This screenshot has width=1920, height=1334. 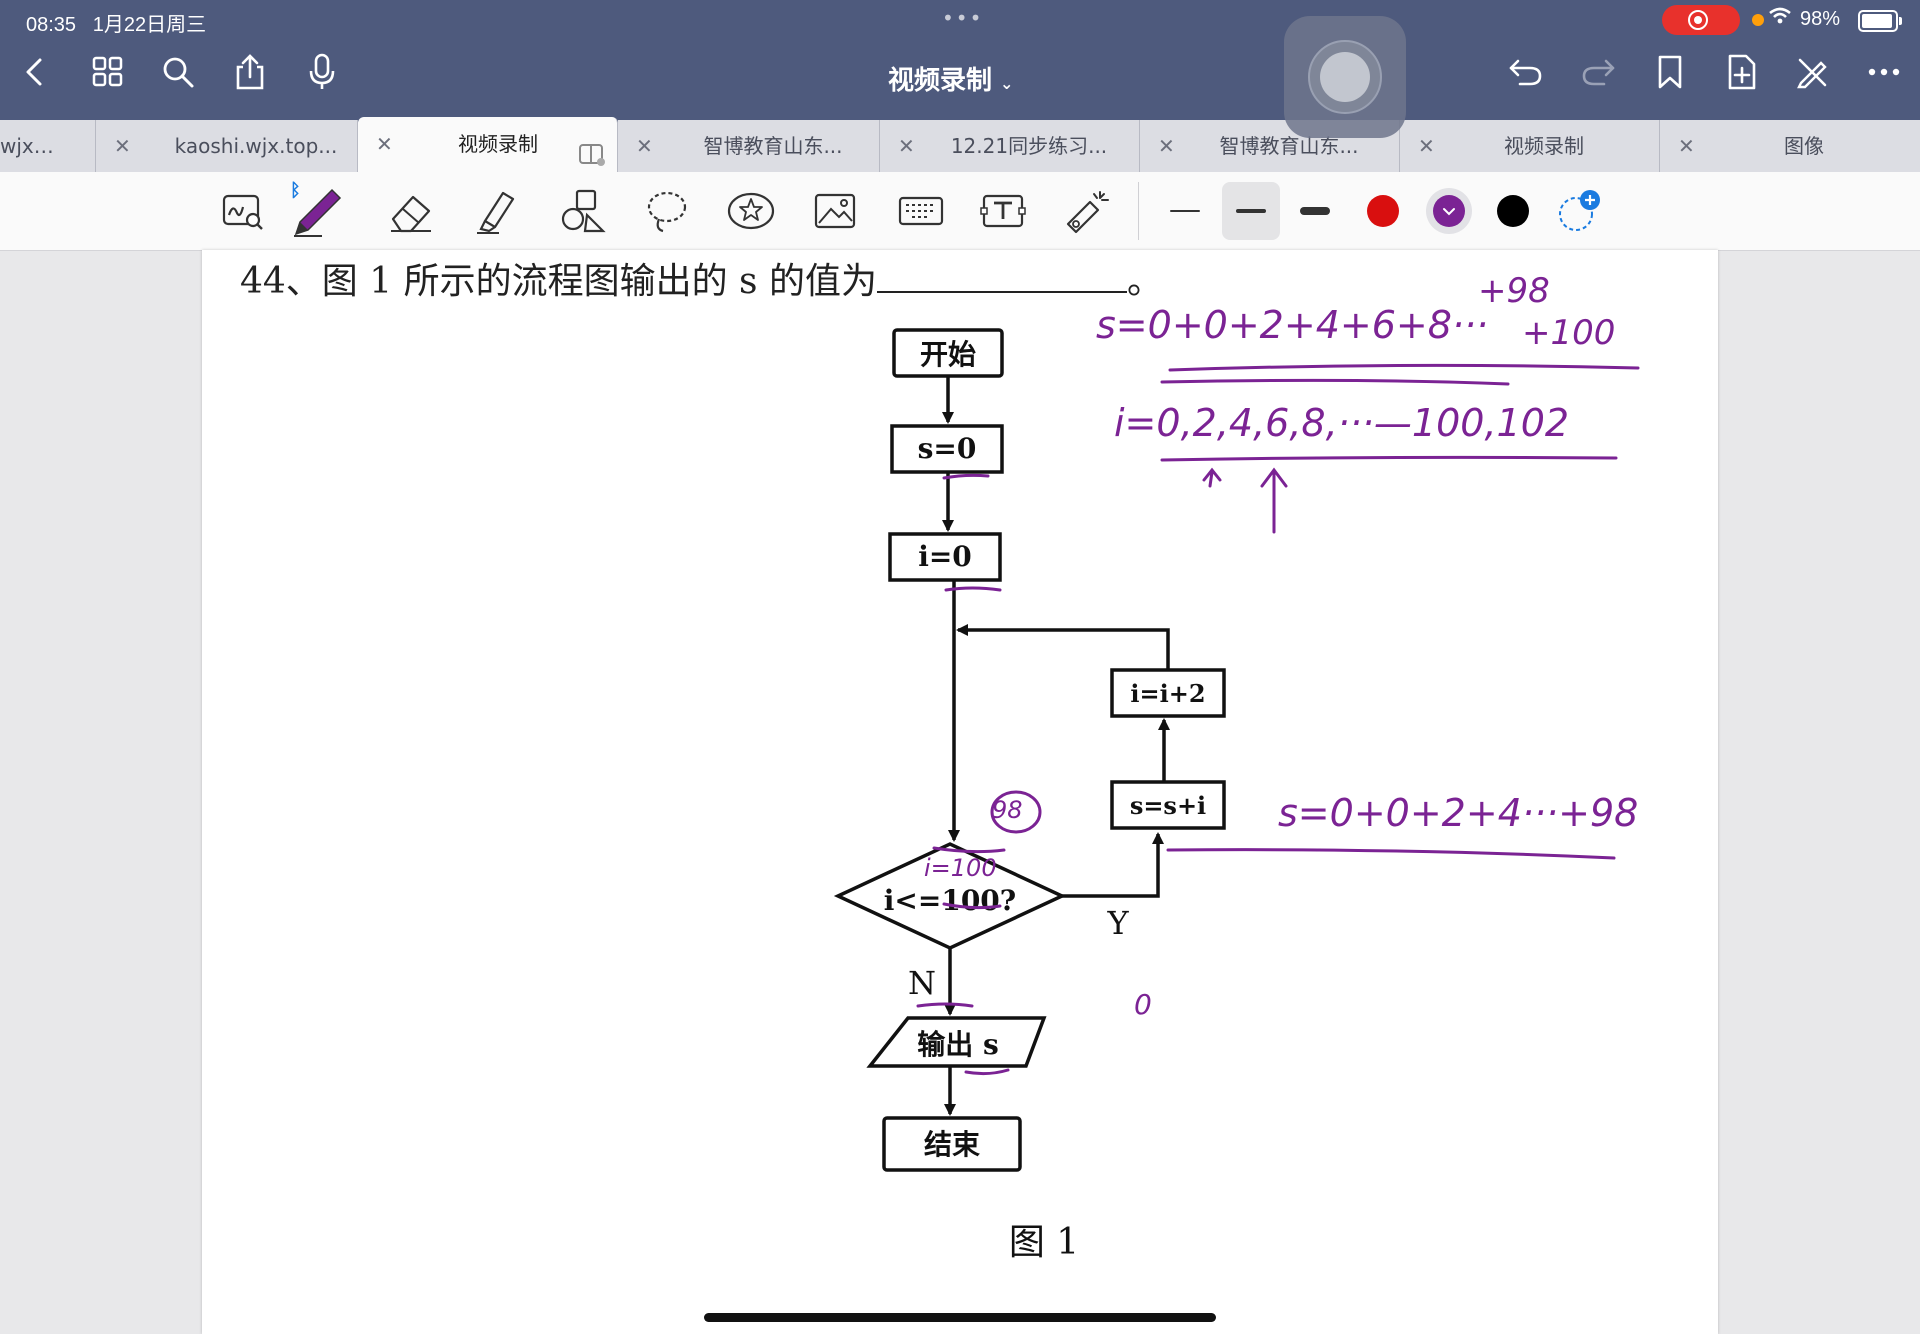 I want to click on handwriting-zero: 0, so click(x=1143, y=1004).